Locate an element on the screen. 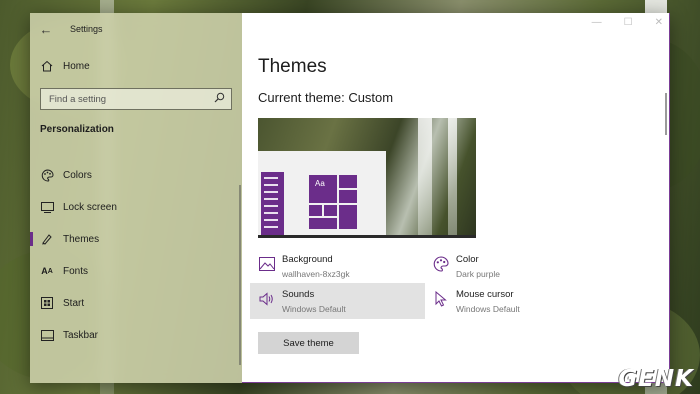 This screenshot has height=394, width=700. sidebar-item-label: Themes is located at coordinates (81, 239).